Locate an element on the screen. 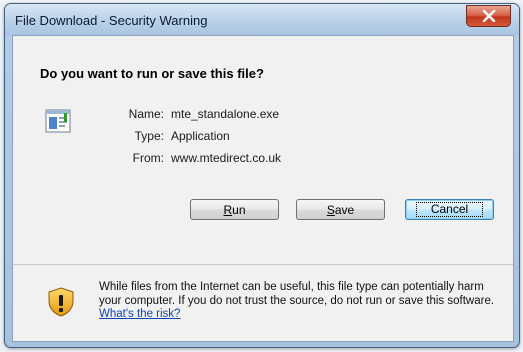  dialog-question: Do you want to run or save this file? is located at coordinates (152, 73).